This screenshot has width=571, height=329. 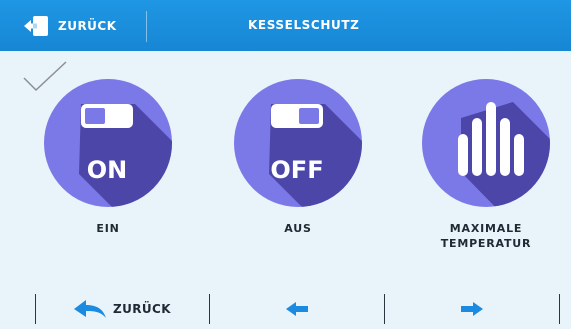 What do you see at coordinates (298, 143) in the screenshot?
I see `switch-off-icon: OFF` at bounding box center [298, 143].